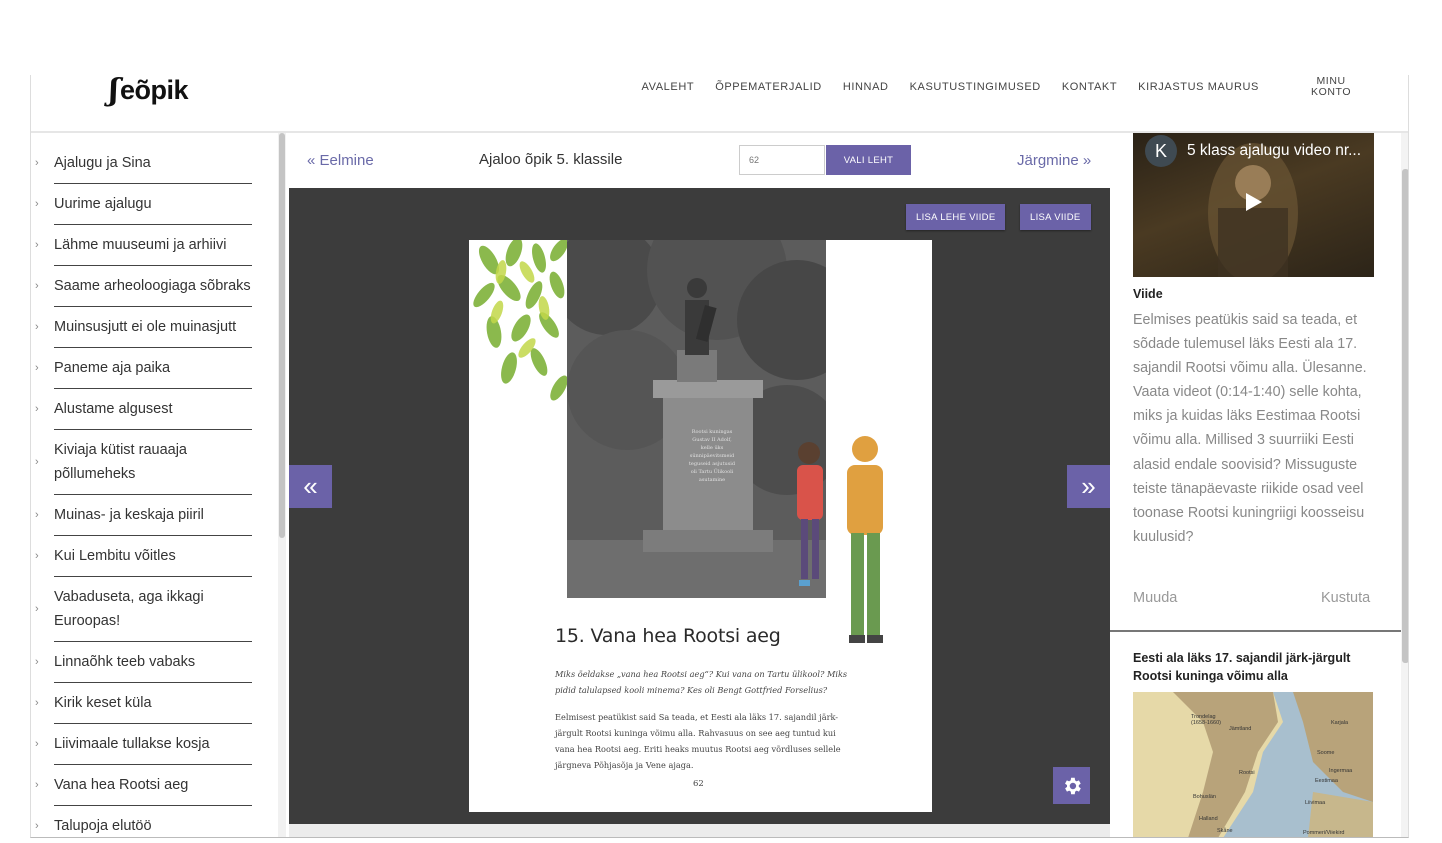 The image size is (1442, 843). I want to click on panel-scrollbar, so click(1404, 485).